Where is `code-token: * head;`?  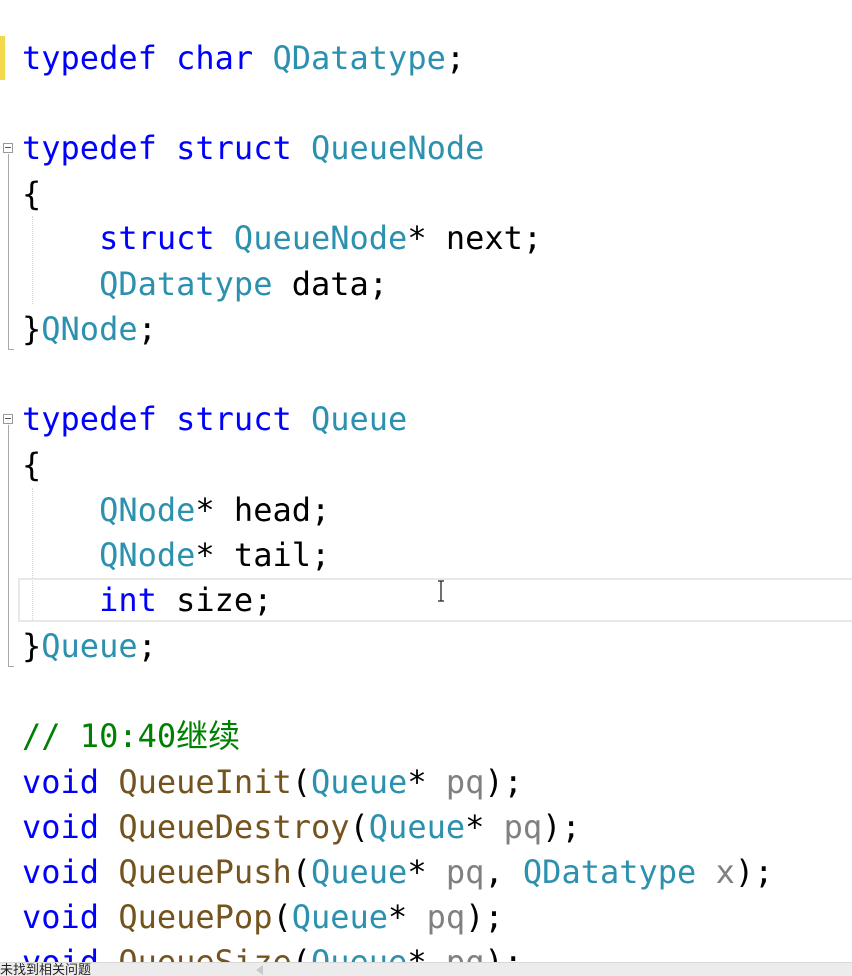 code-token: * head; is located at coordinates (263, 510).